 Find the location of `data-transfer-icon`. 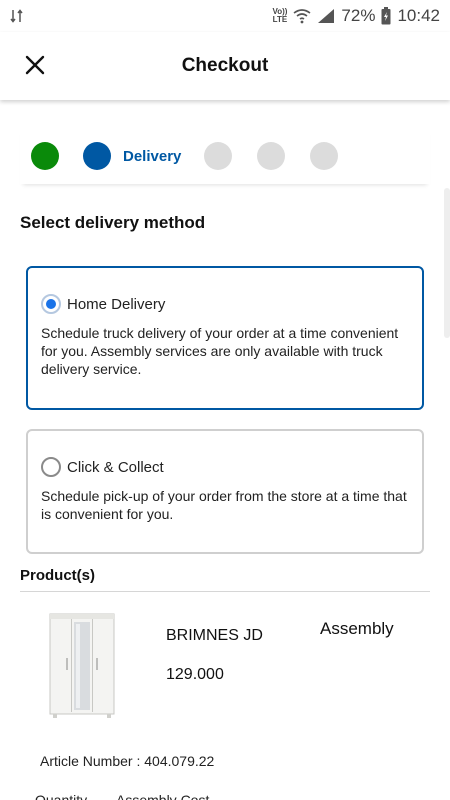

data-transfer-icon is located at coordinates (16, 16).